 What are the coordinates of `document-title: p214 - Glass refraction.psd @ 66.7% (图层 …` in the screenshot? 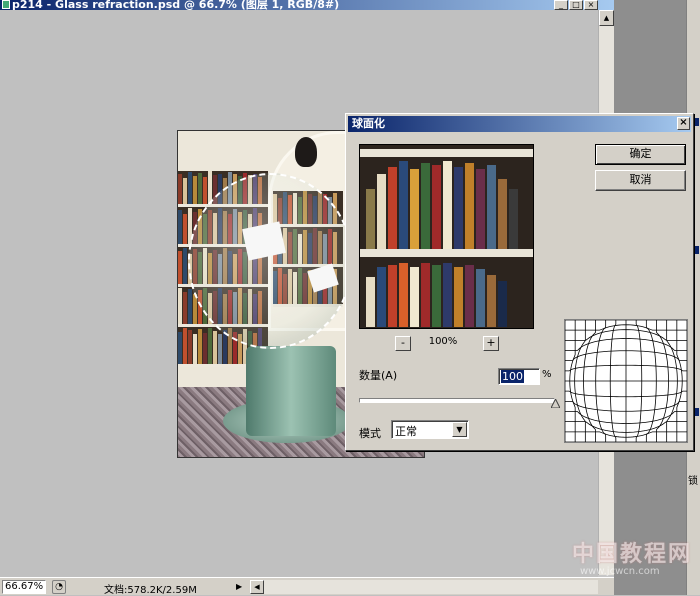 It's located at (176, 5).